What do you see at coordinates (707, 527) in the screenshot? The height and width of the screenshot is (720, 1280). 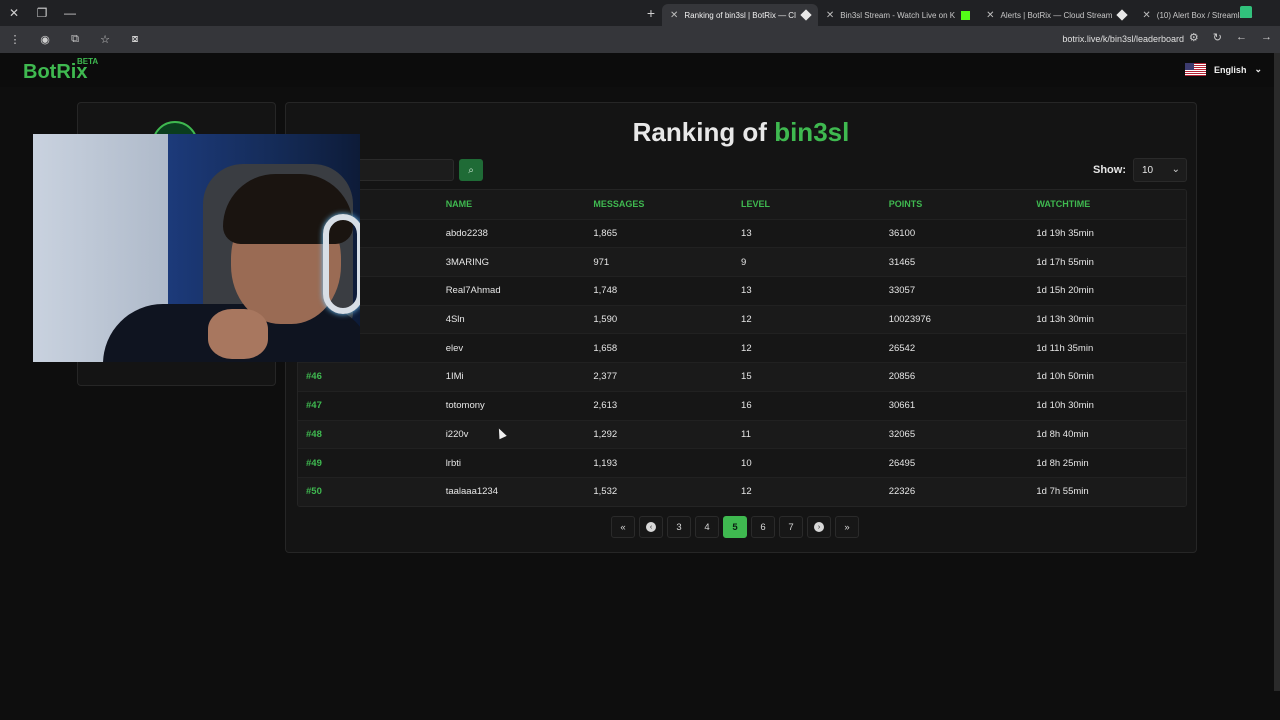 I see `page-4-button: 4` at bounding box center [707, 527].